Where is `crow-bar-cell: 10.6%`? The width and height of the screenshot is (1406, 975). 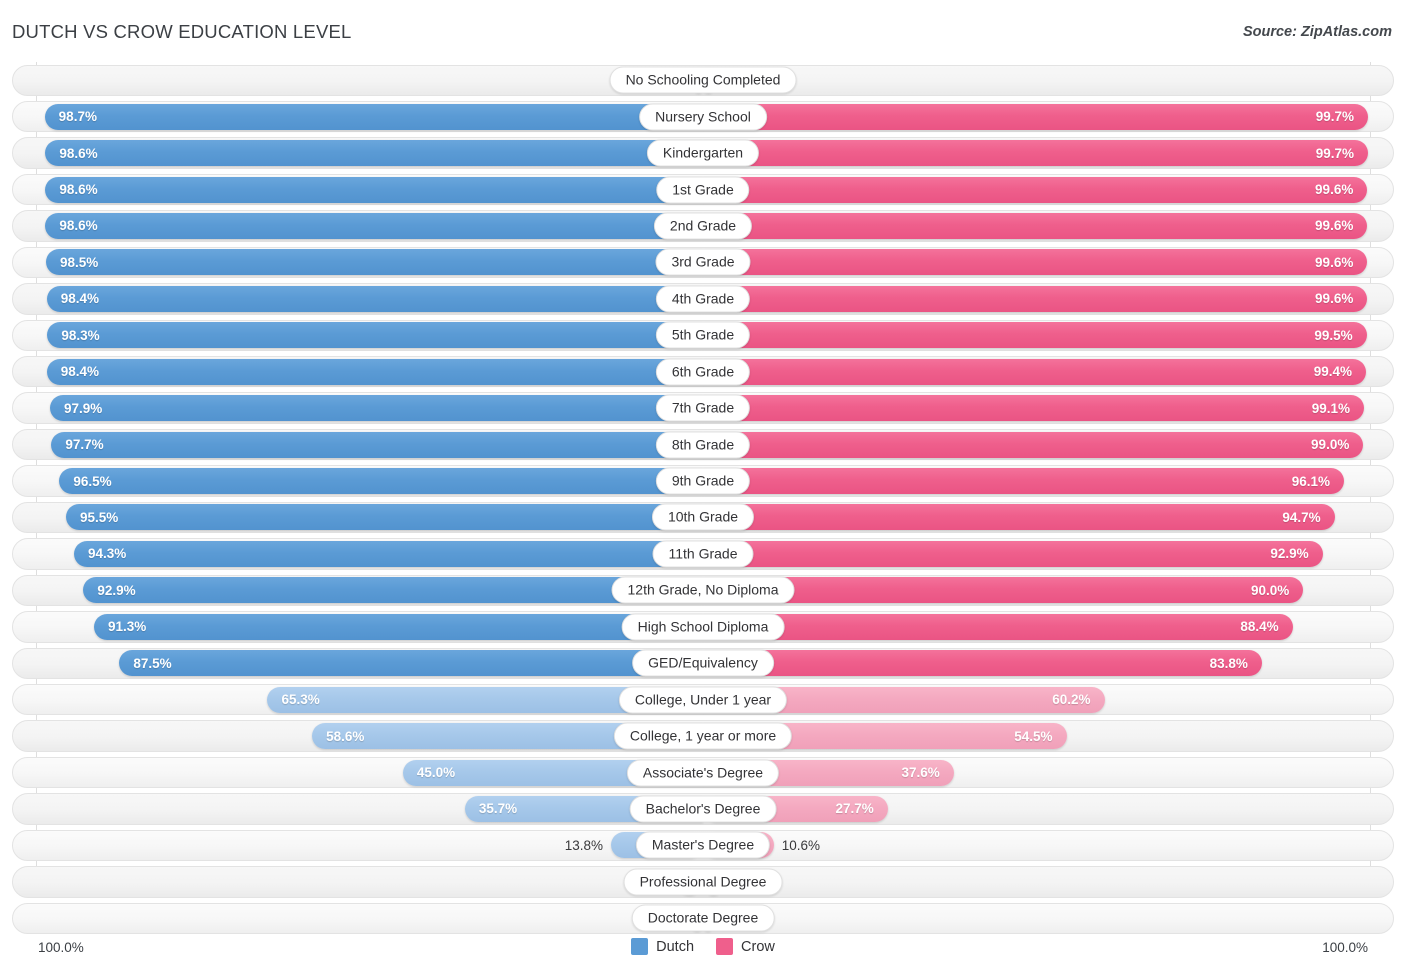
crow-bar-cell: 10.6% is located at coordinates (1036, 845).